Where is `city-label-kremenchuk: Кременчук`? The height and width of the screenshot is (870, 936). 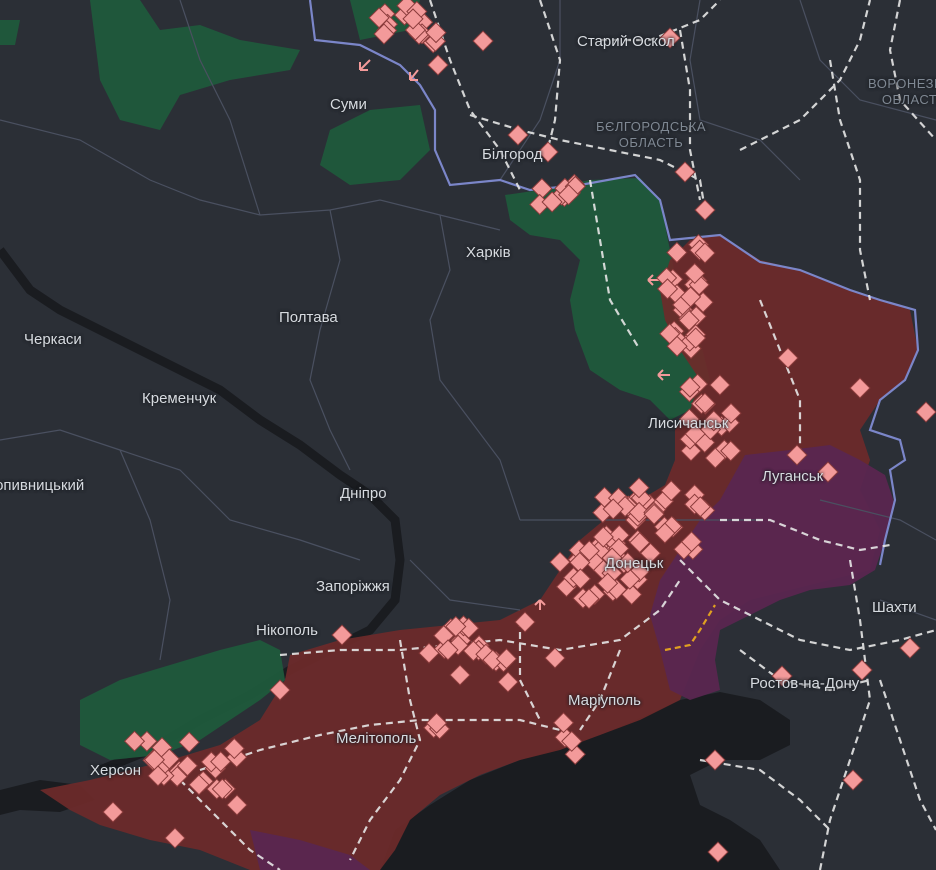 city-label-kremenchuk: Кременчук is located at coordinates (179, 398).